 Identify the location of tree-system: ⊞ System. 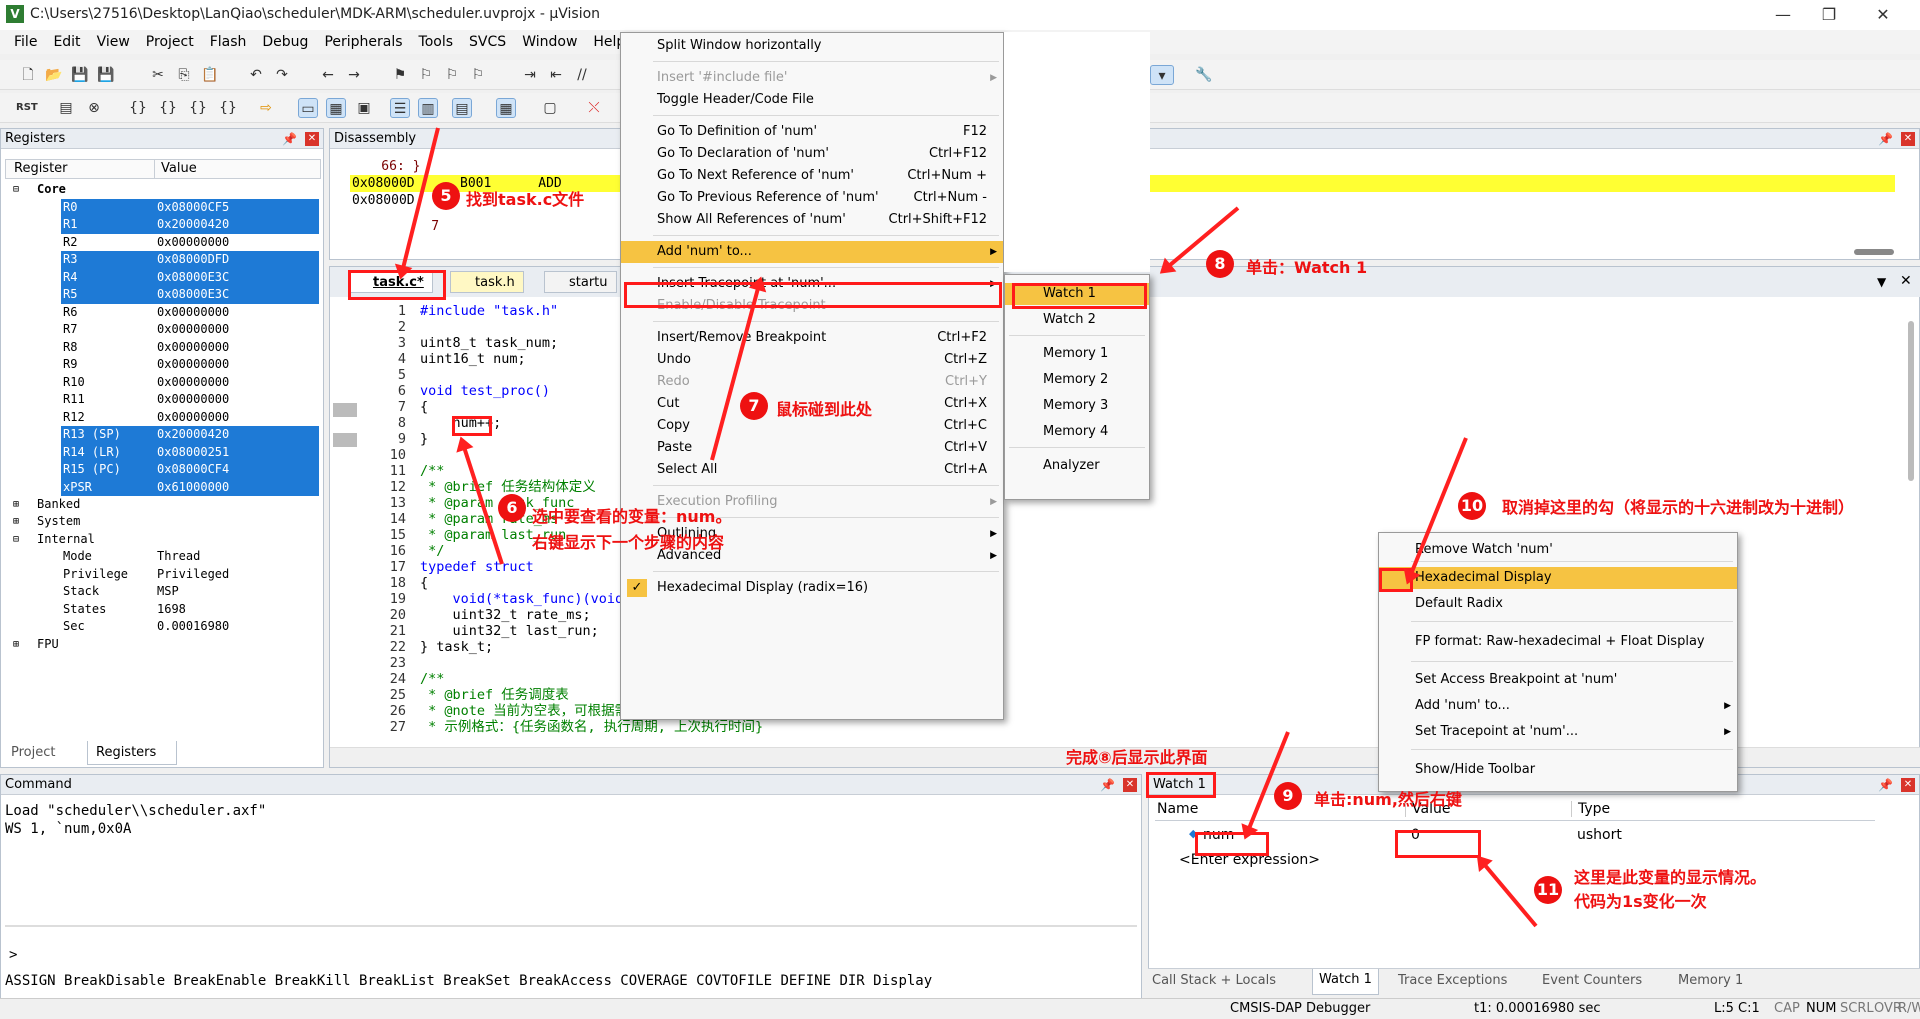
(161, 522).